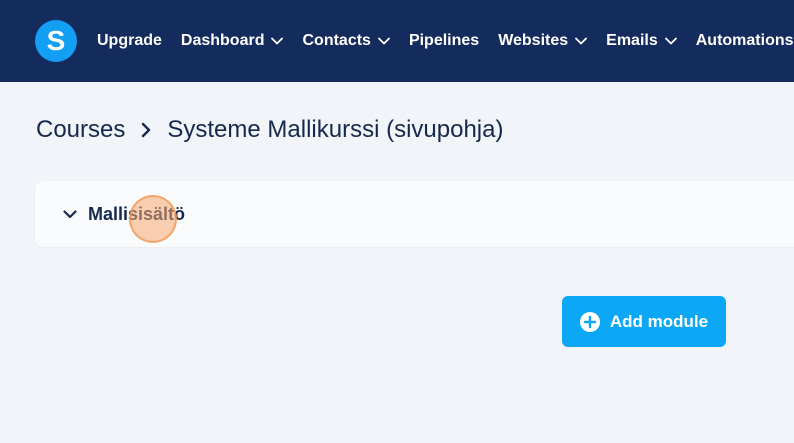 The width and height of the screenshot is (794, 443). I want to click on breadcrumb: Courses Systeme Mallikurssi (sivupohja), so click(269, 130).